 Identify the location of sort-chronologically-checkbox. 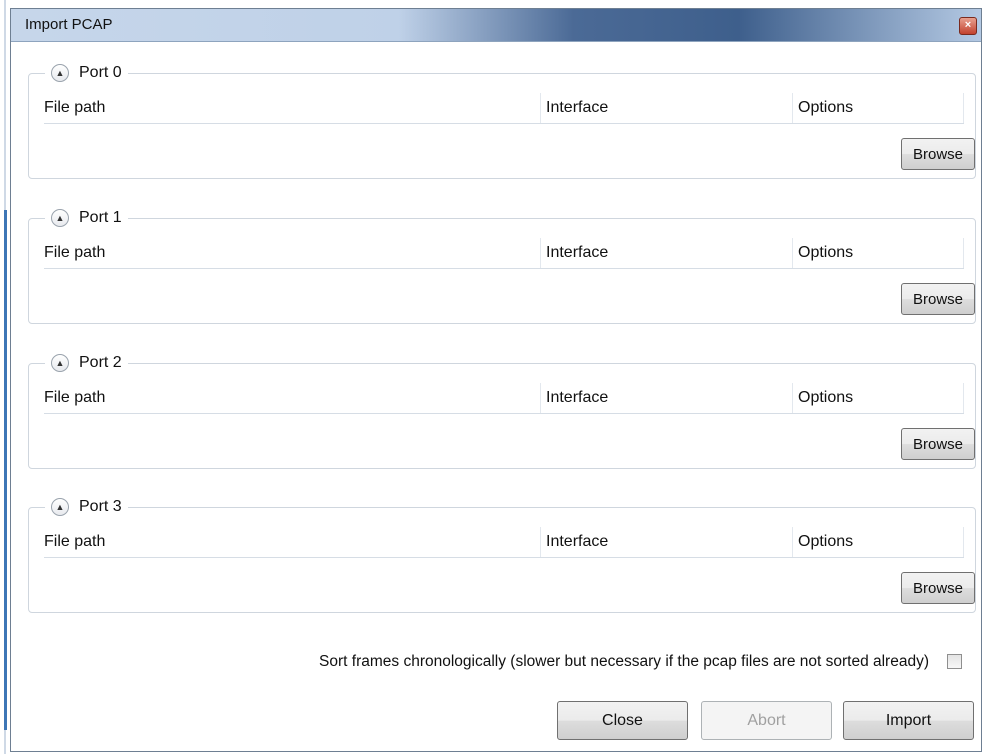
(954, 661).